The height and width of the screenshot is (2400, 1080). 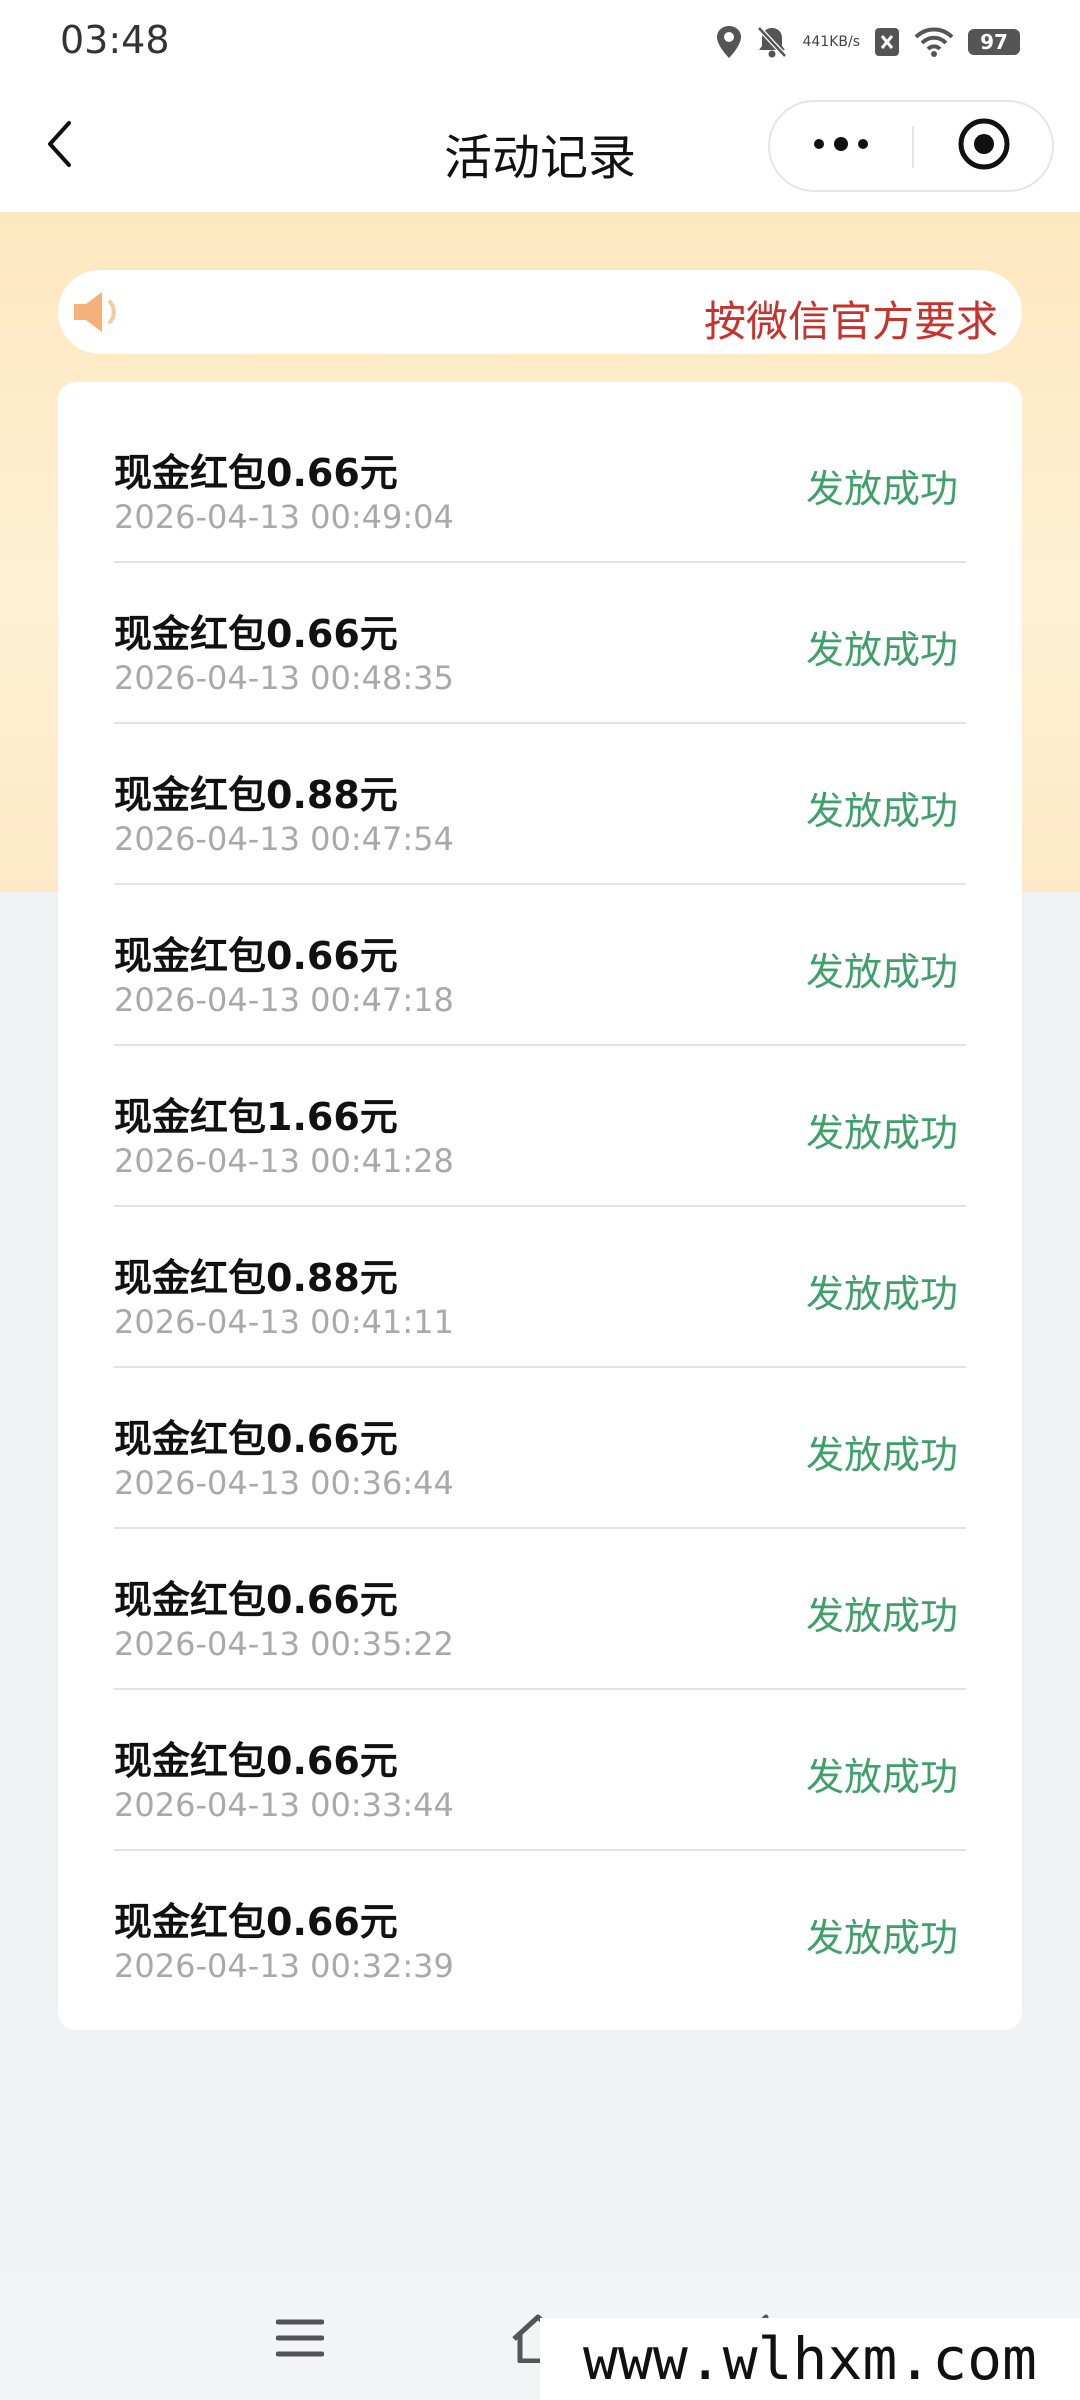 I want to click on record-time: 2026-04-13 00:47:54, so click(x=284, y=839).